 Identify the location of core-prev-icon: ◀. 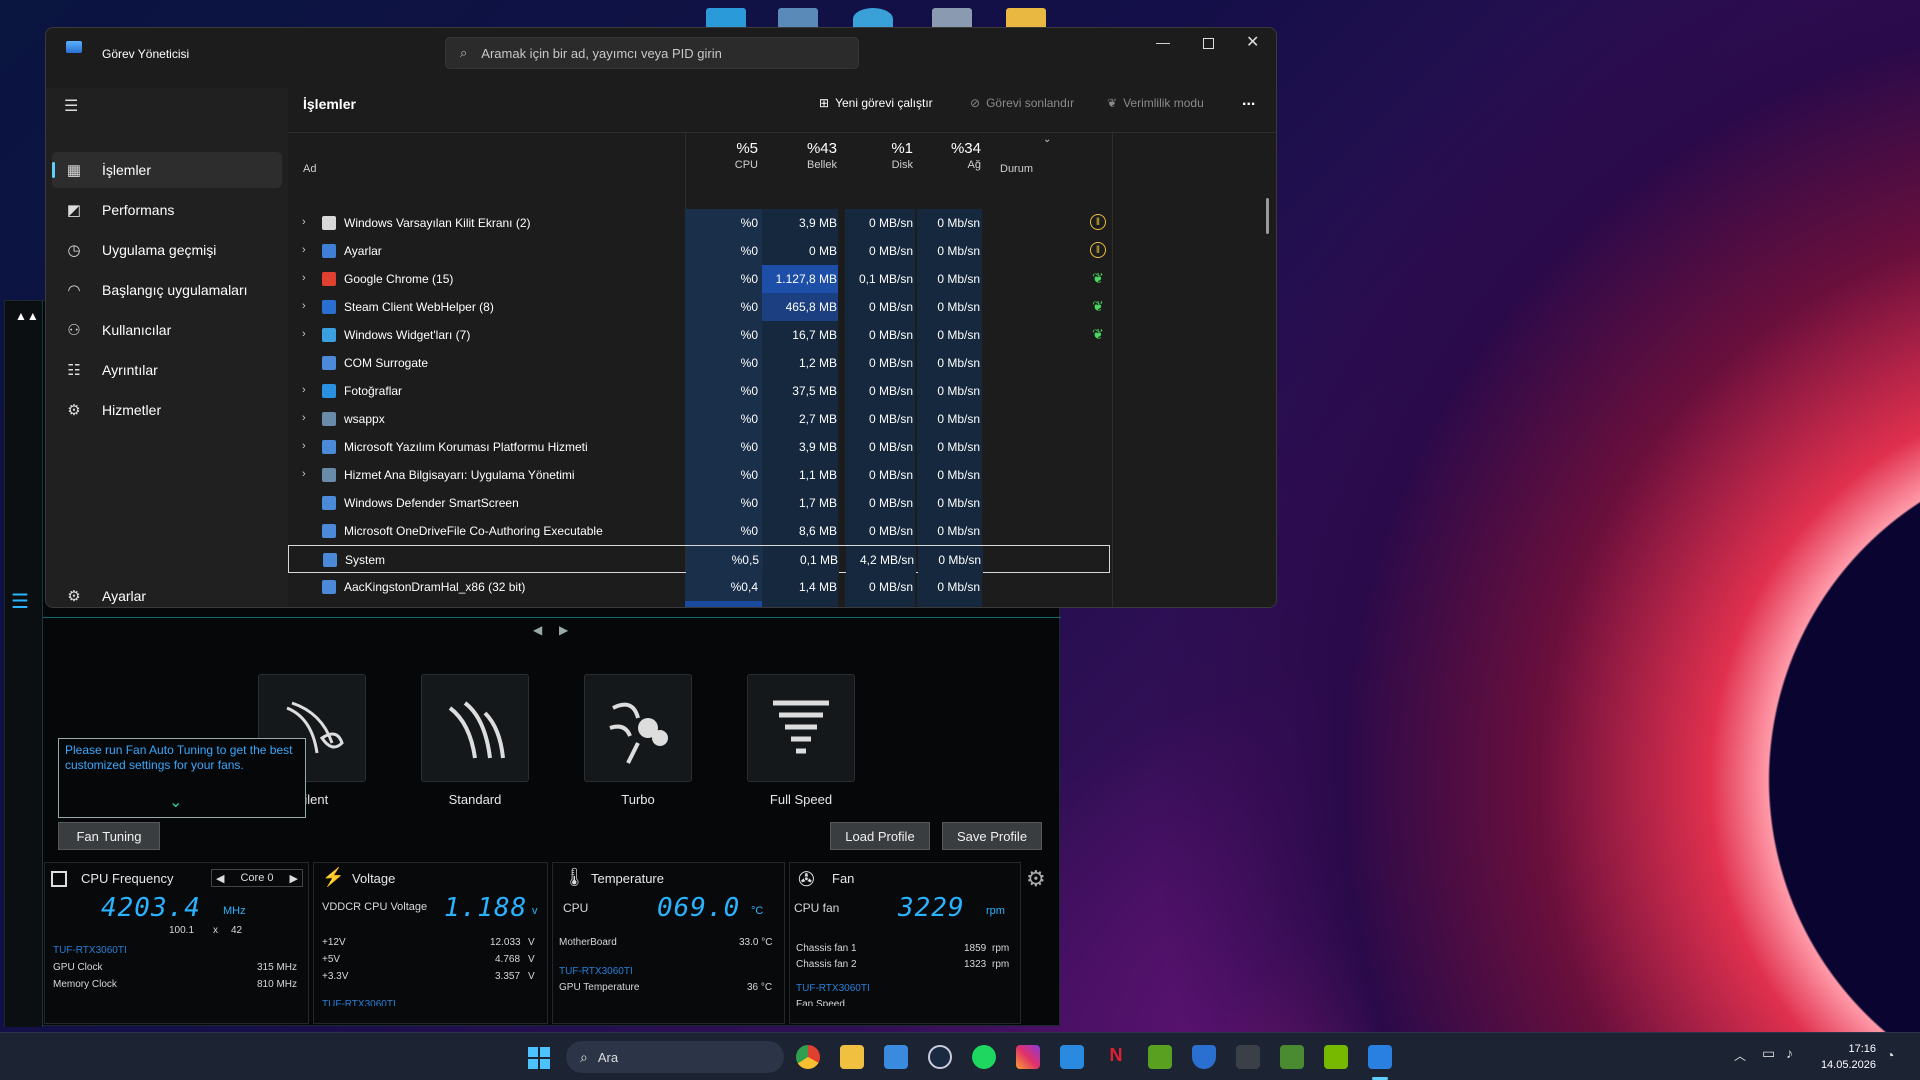
(220, 878).